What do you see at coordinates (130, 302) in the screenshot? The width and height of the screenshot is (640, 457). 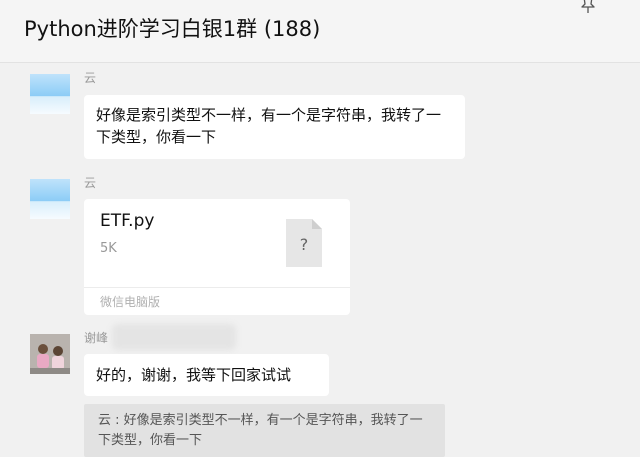 I see `file-source-label: 微信电脑版` at bounding box center [130, 302].